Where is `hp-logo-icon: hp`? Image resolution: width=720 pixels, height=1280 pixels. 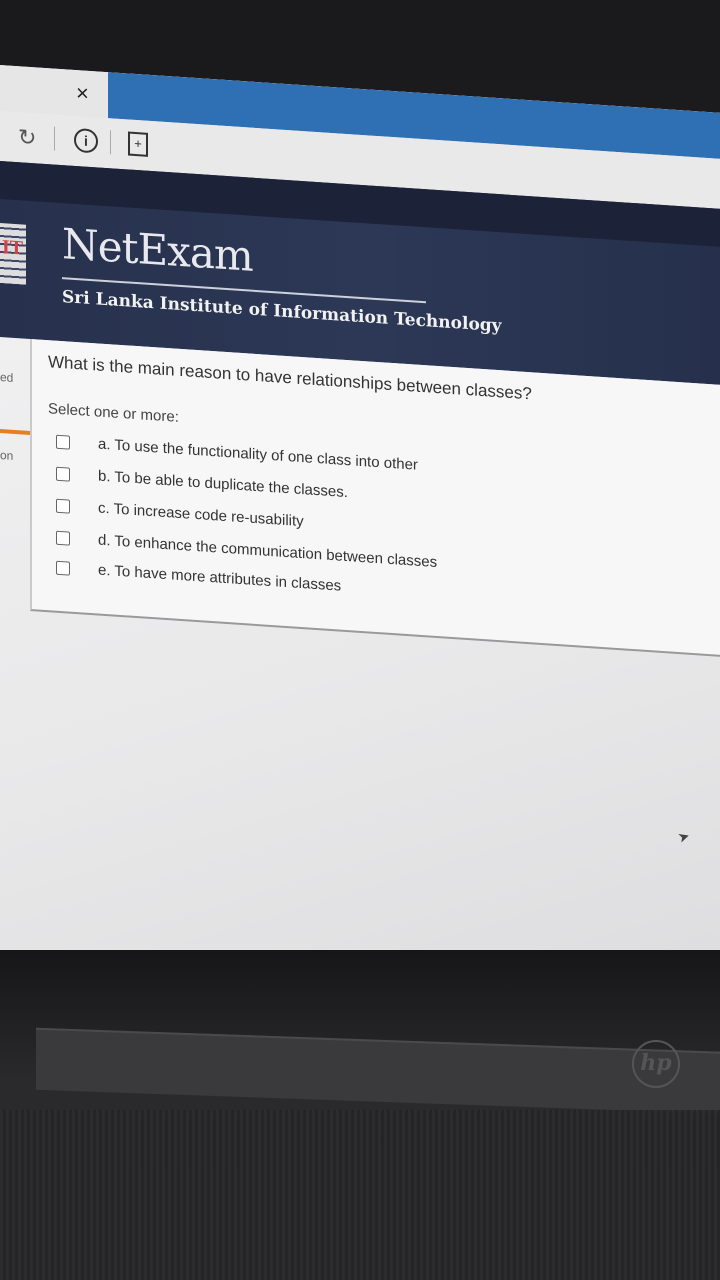 hp-logo-icon: hp is located at coordinates (656, 1064).